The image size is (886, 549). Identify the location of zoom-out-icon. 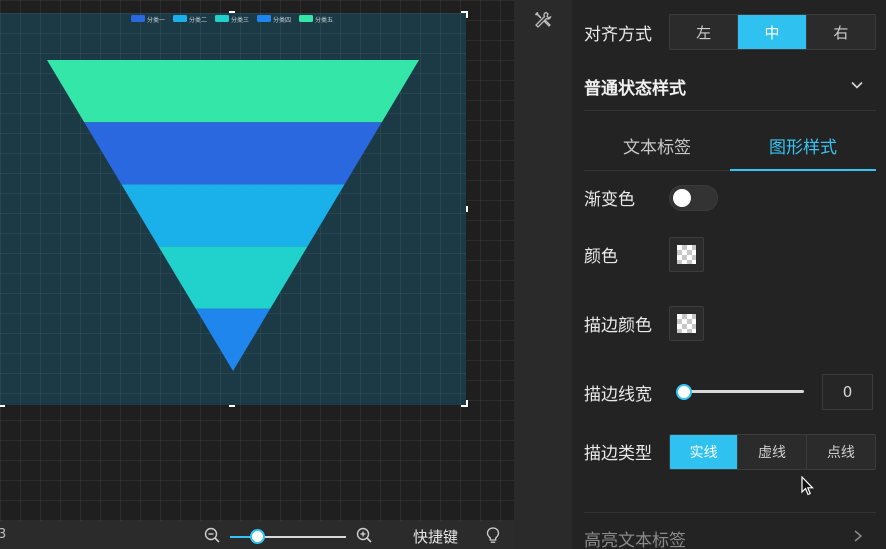
(212, 535).